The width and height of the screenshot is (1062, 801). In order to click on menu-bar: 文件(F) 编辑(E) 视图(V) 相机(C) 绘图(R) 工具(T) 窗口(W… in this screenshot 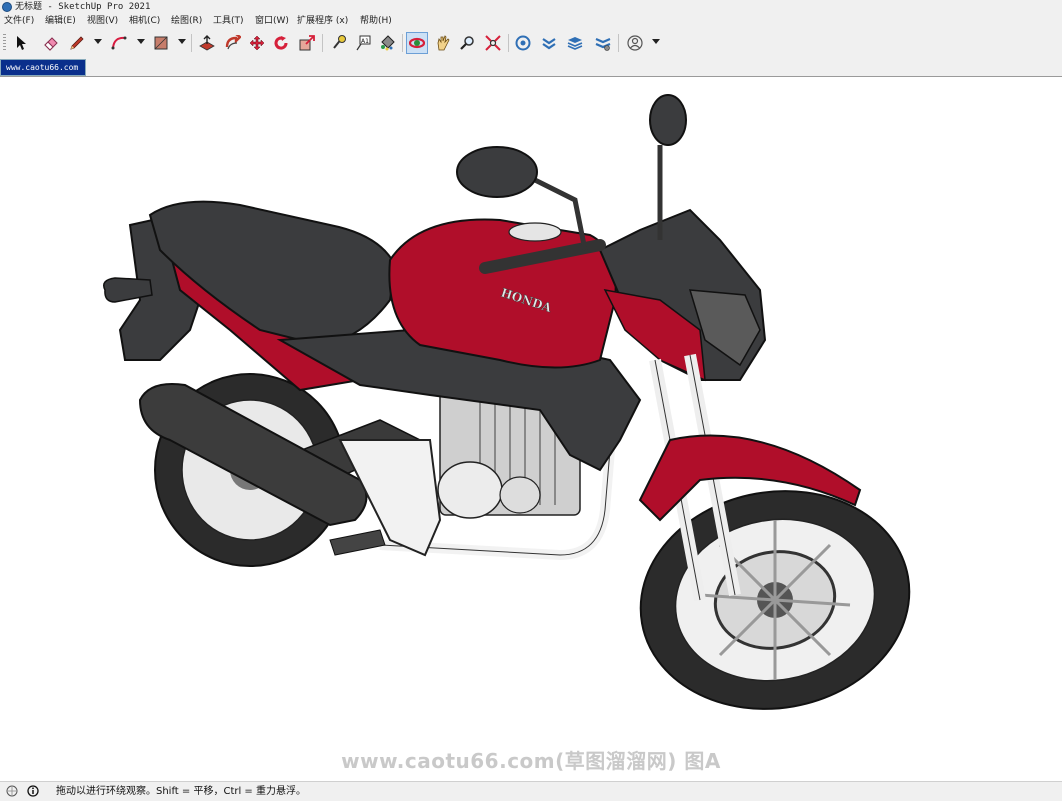, I will do `click(531, 21)`.